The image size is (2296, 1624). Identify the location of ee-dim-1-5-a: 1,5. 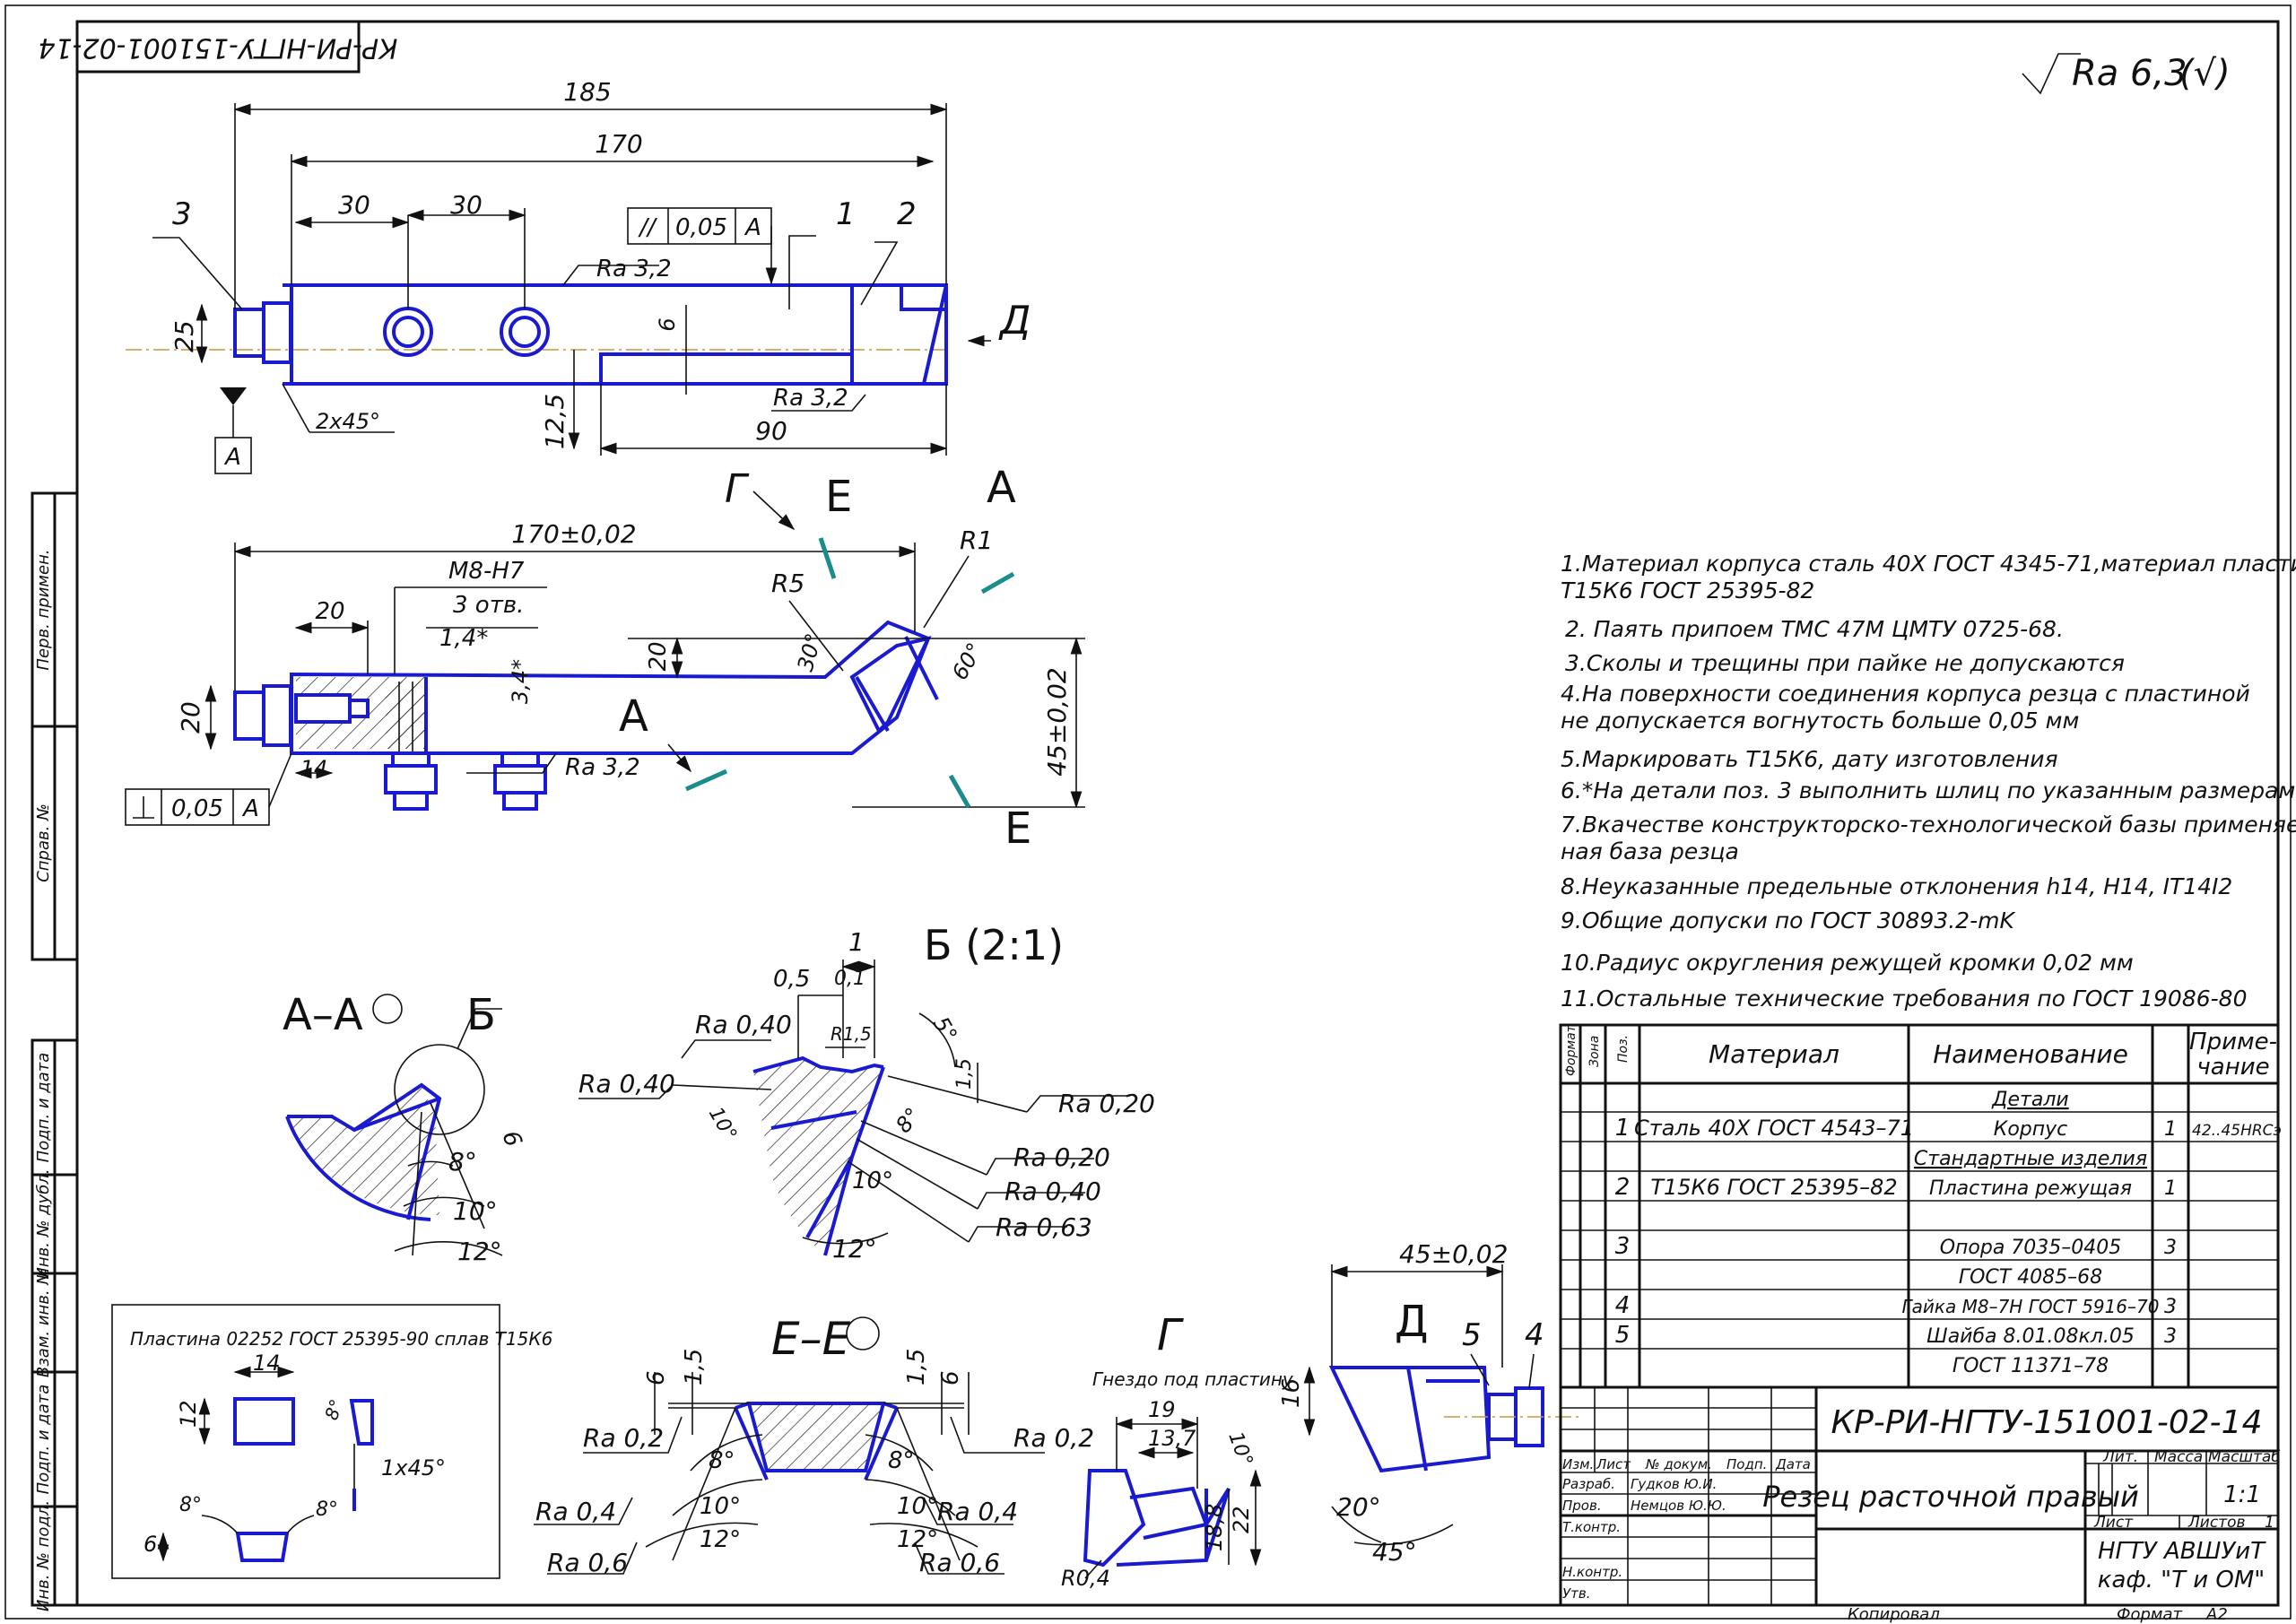
(694, 1367).